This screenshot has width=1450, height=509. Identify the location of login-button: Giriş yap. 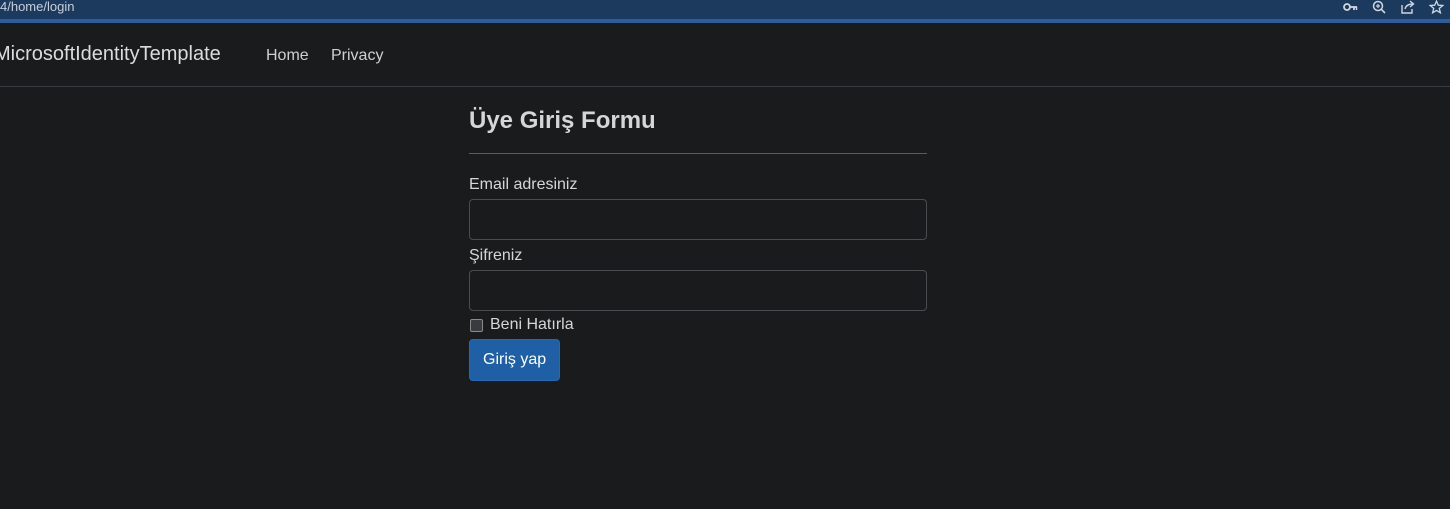
(515, 360).